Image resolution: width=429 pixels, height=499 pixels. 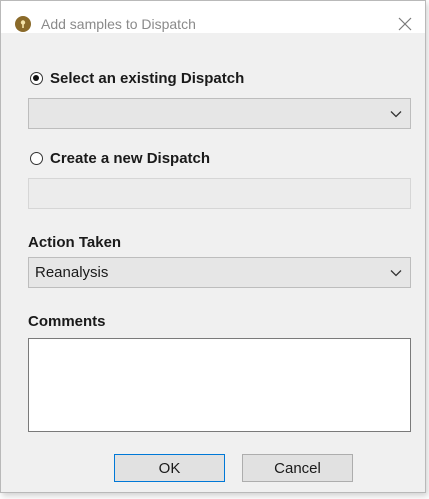 I want to click on action-taken-select: Reanalysis, so click(x=219, y=272).